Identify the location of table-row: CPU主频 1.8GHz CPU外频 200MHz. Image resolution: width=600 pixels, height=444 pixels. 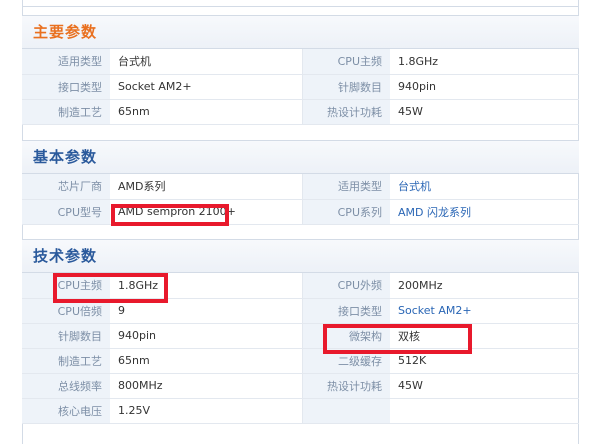
(300, 286).